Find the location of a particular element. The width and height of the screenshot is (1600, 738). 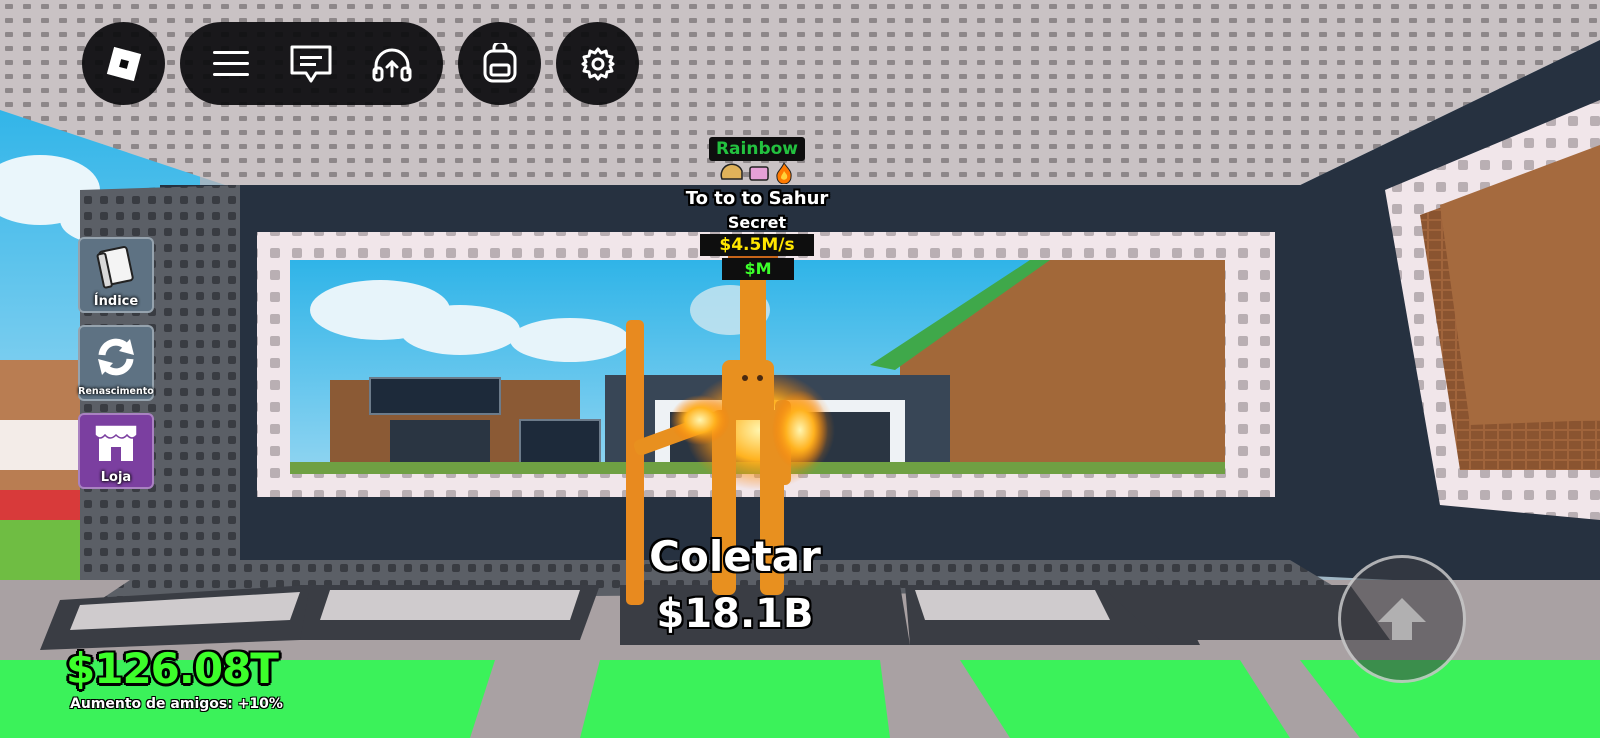

taco-icon is located at coordinates (732, 175).